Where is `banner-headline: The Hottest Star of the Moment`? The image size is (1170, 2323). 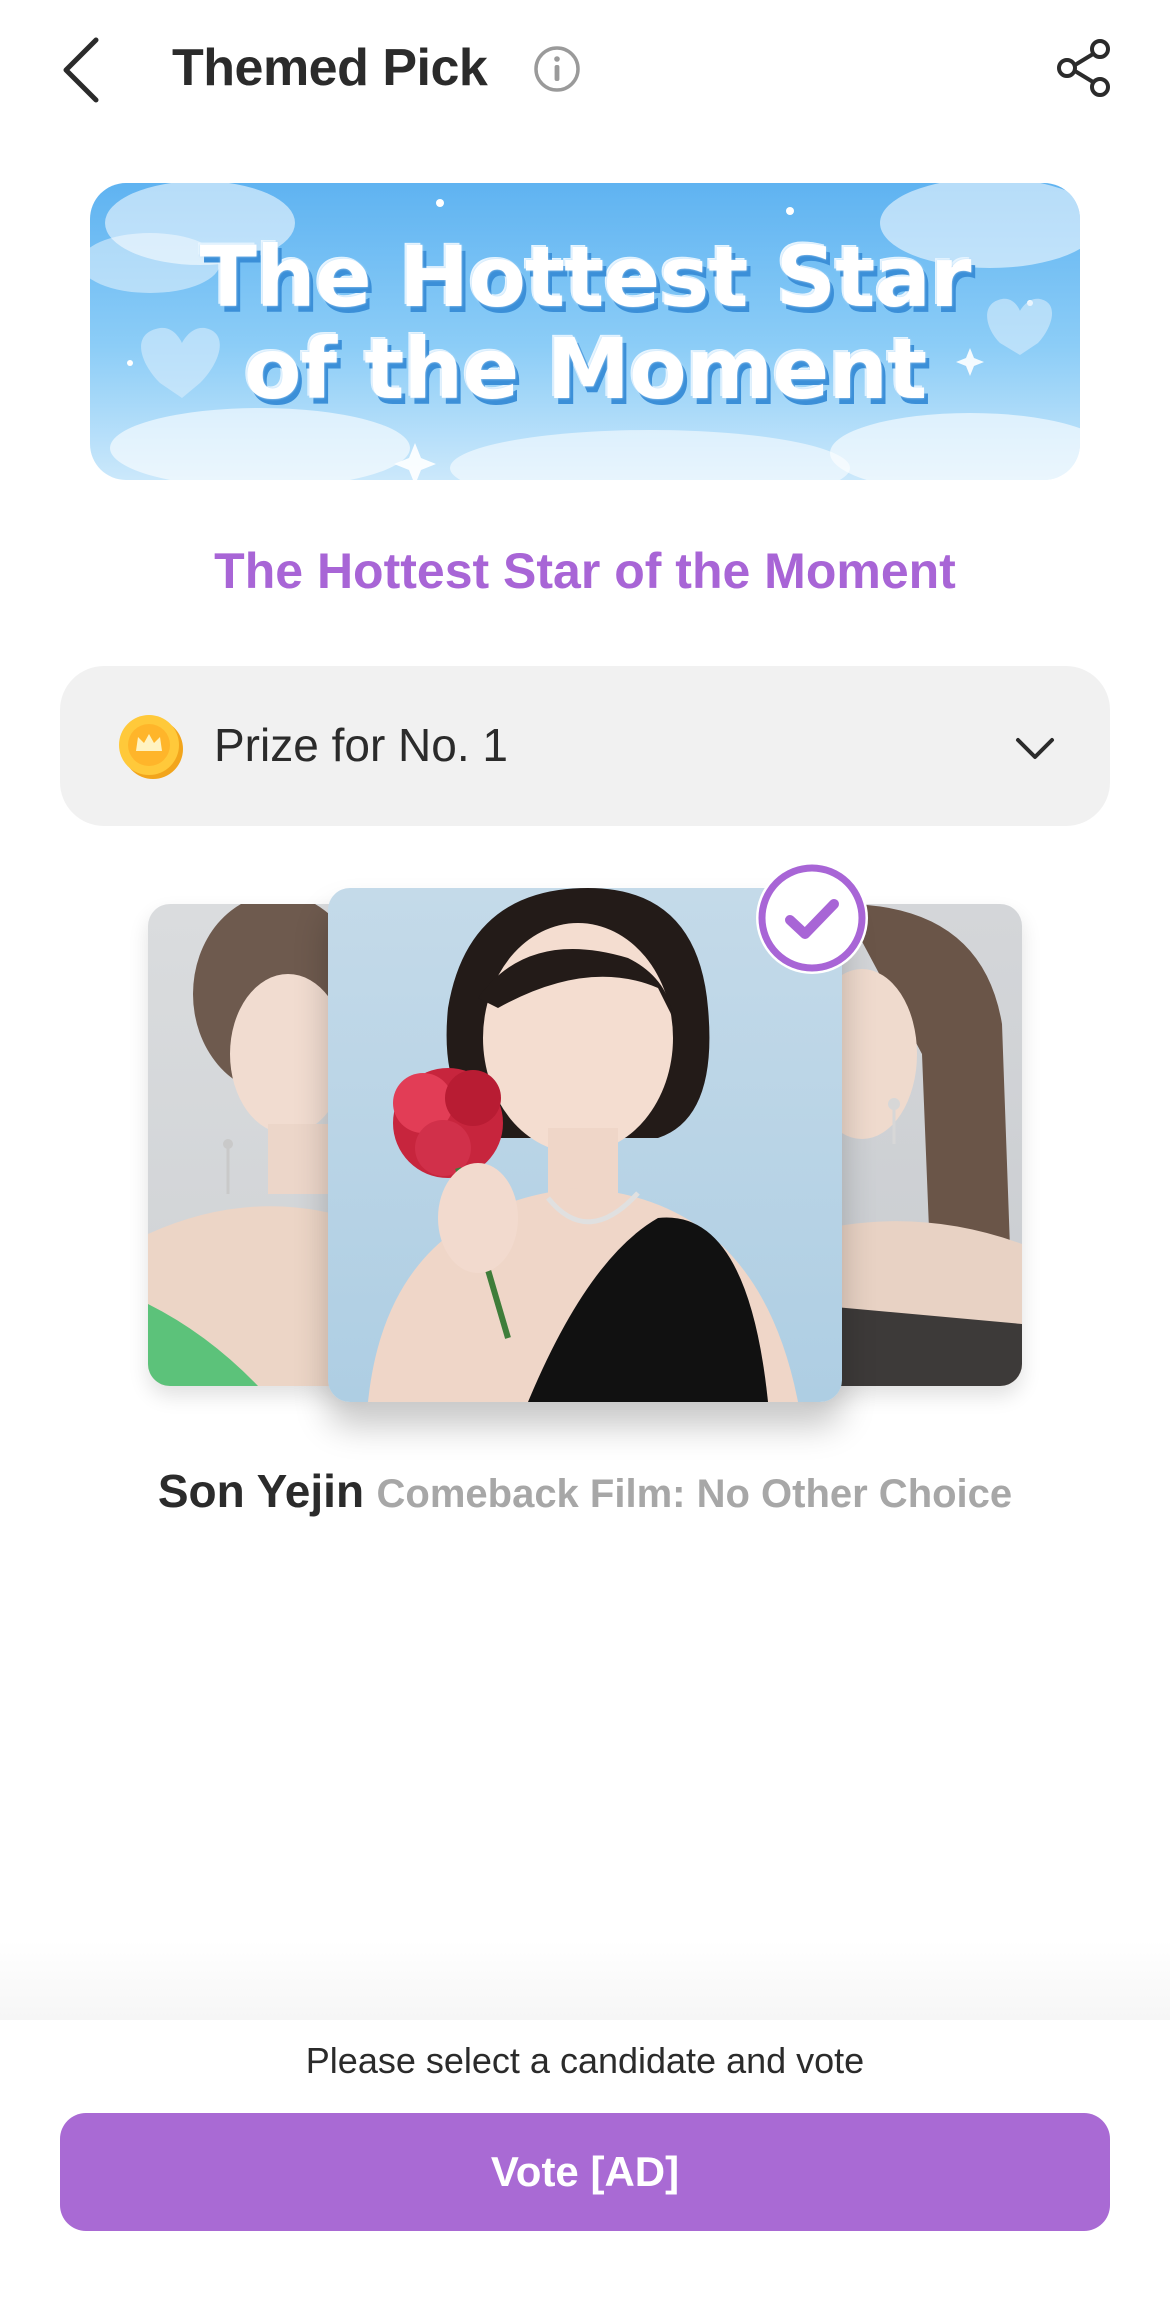
banner-headline: The Hottest Star of the Moment is located at coordinates (585, 323).